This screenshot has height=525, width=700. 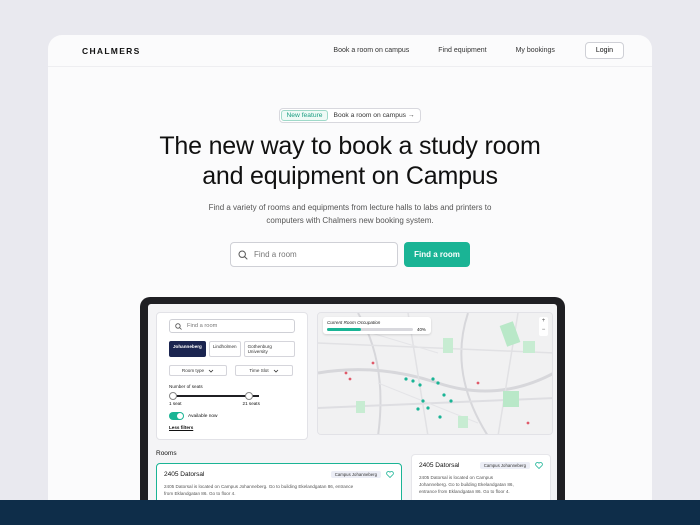 I want to click on room-type-select: Room type, so click(x=198, y=370).